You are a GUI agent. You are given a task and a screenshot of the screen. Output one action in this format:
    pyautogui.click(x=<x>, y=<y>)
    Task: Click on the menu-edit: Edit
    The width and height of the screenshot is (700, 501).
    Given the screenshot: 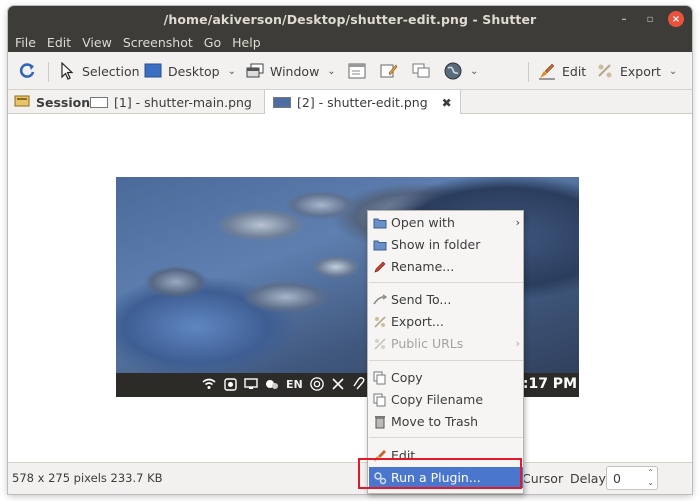 What is the action you would take?
    pyautogui.click(x=59, y=42)
    